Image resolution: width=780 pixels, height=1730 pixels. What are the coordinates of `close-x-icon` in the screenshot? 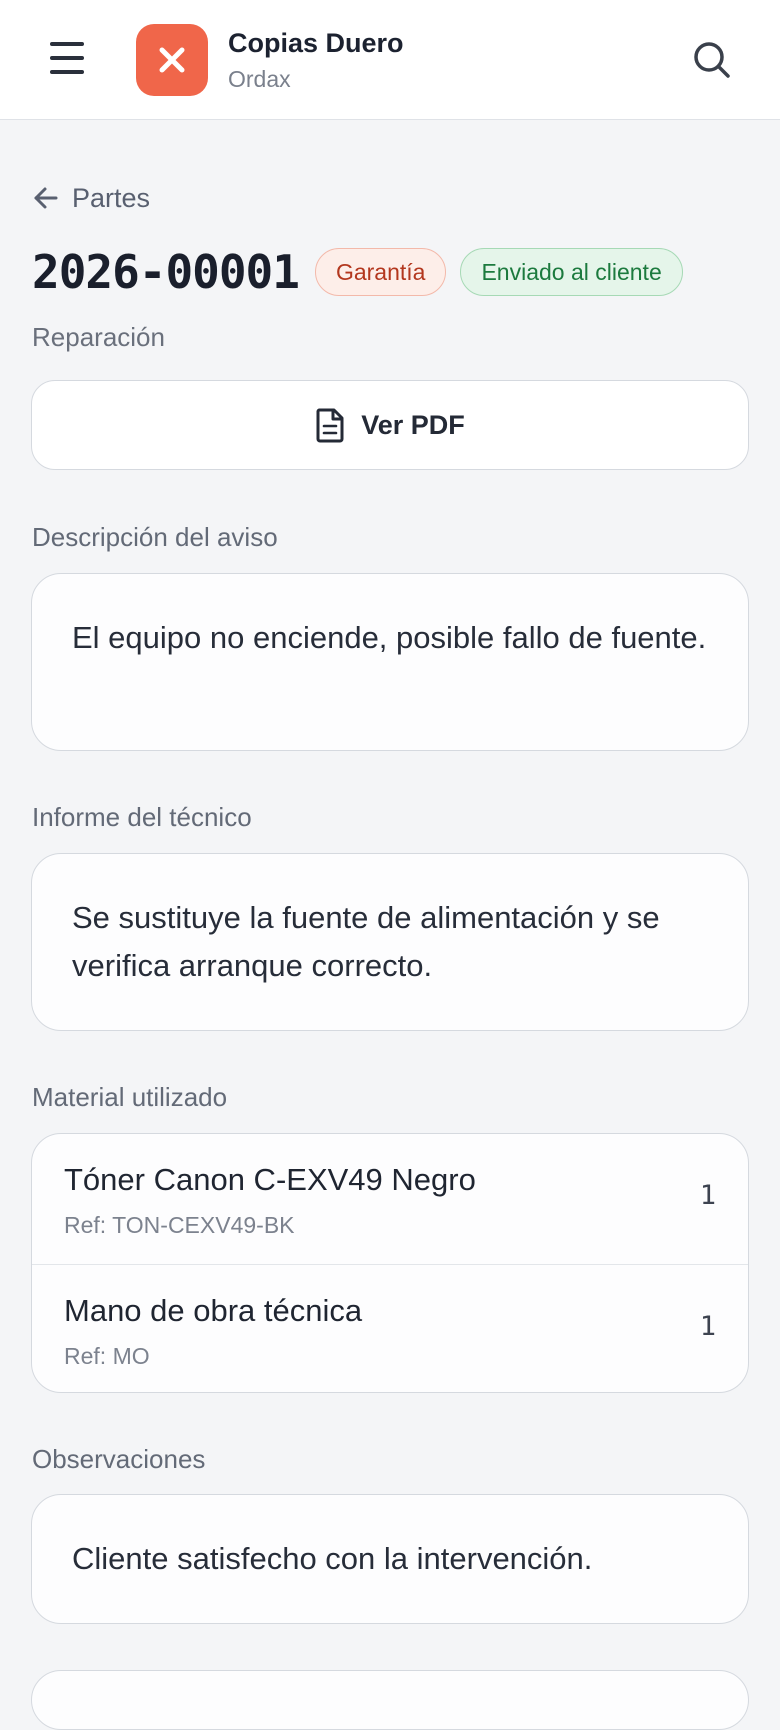 It's located at (172, 60).